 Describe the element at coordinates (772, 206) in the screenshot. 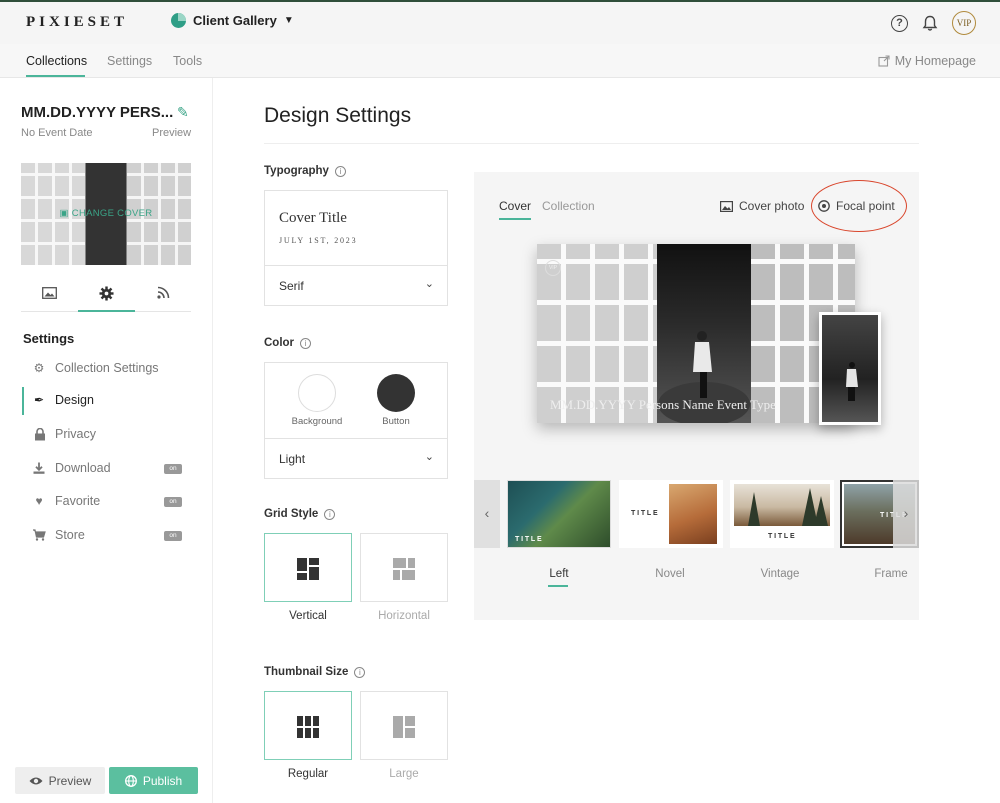

I see `cover-photo-label: Cover photo` at that location.